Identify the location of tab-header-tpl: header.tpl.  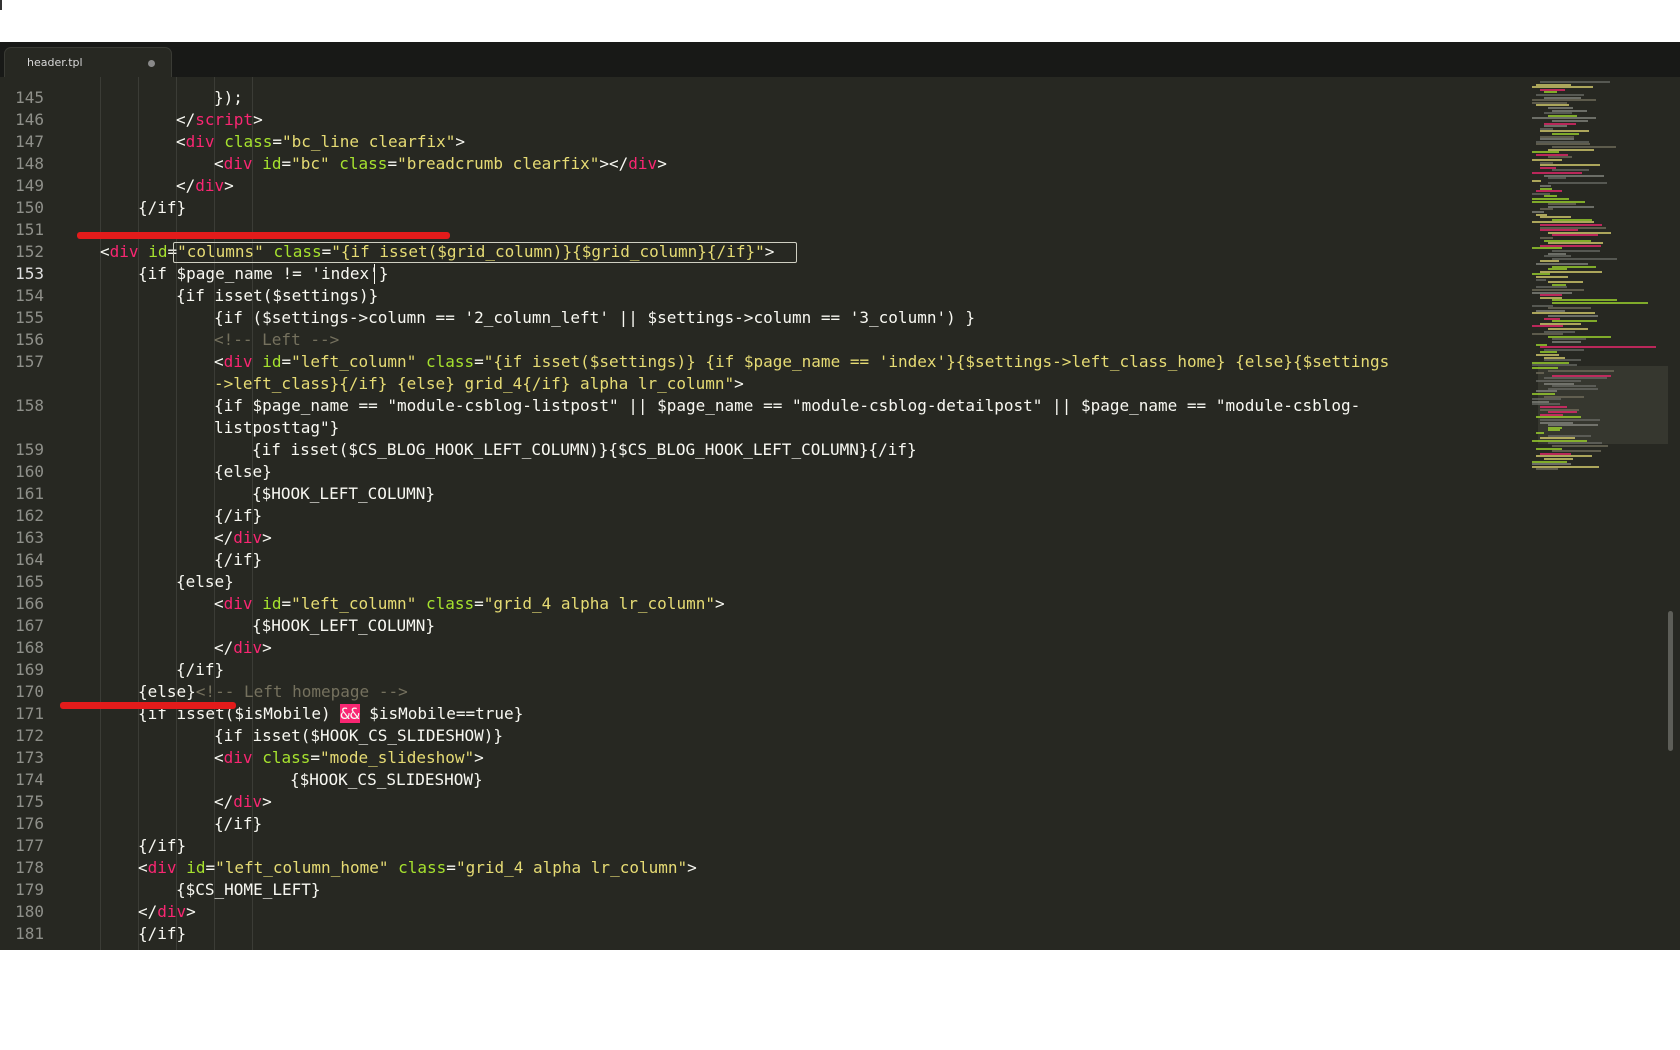
(88, 62).